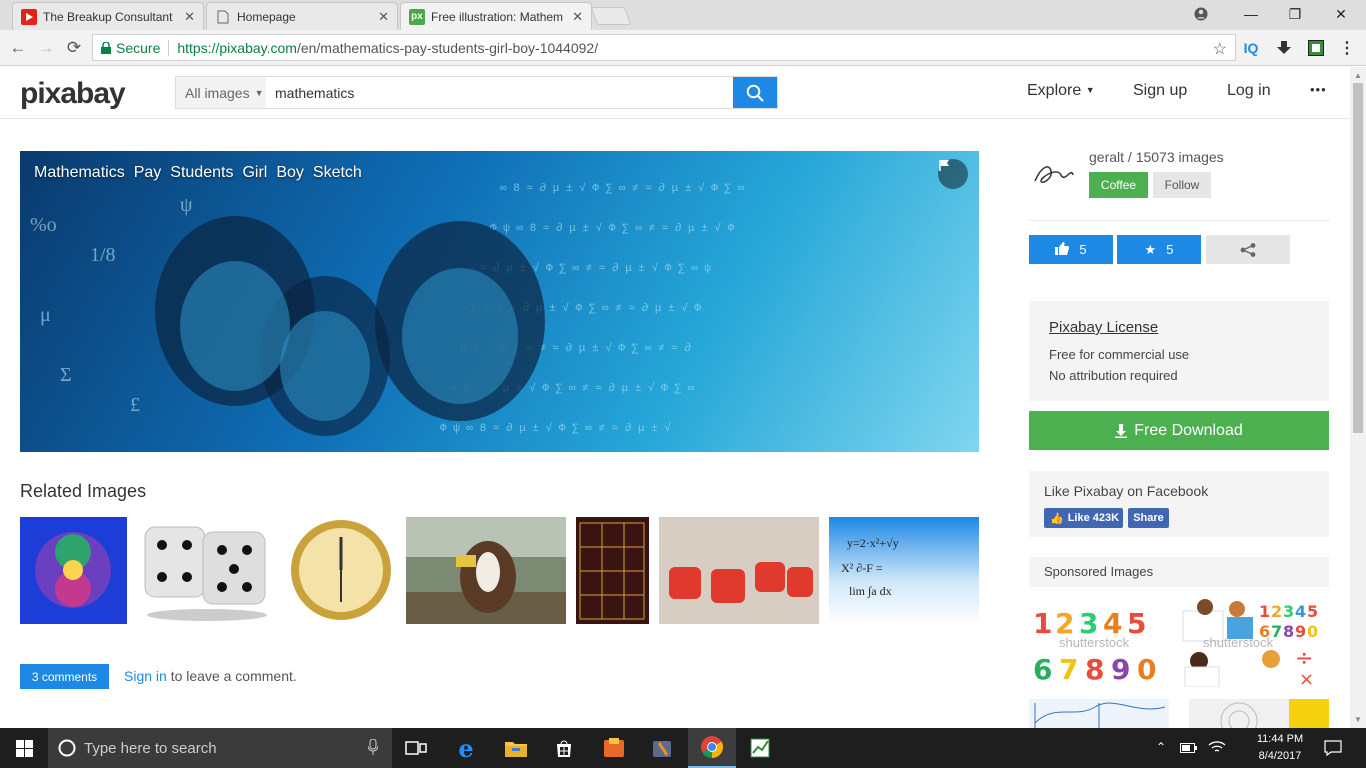 This screenshot has height=768, width=1366. I want to click on share-button, so click(1248, 249).